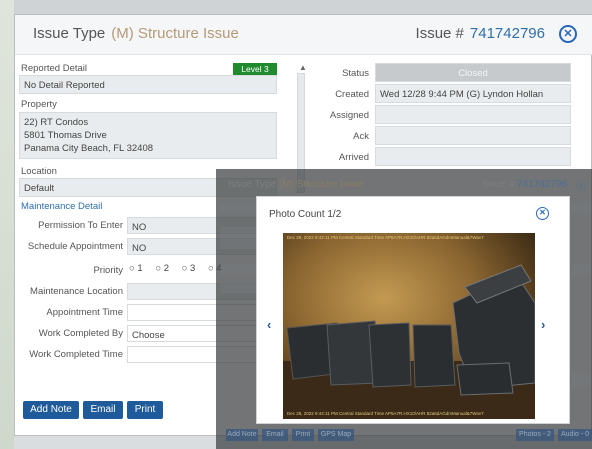 This screenshot has height=449, width=592. What do you see at coordinates (275, 435) in the screenshot?
I see `ghost-email-button: Email` at bounding box center [275, 435].